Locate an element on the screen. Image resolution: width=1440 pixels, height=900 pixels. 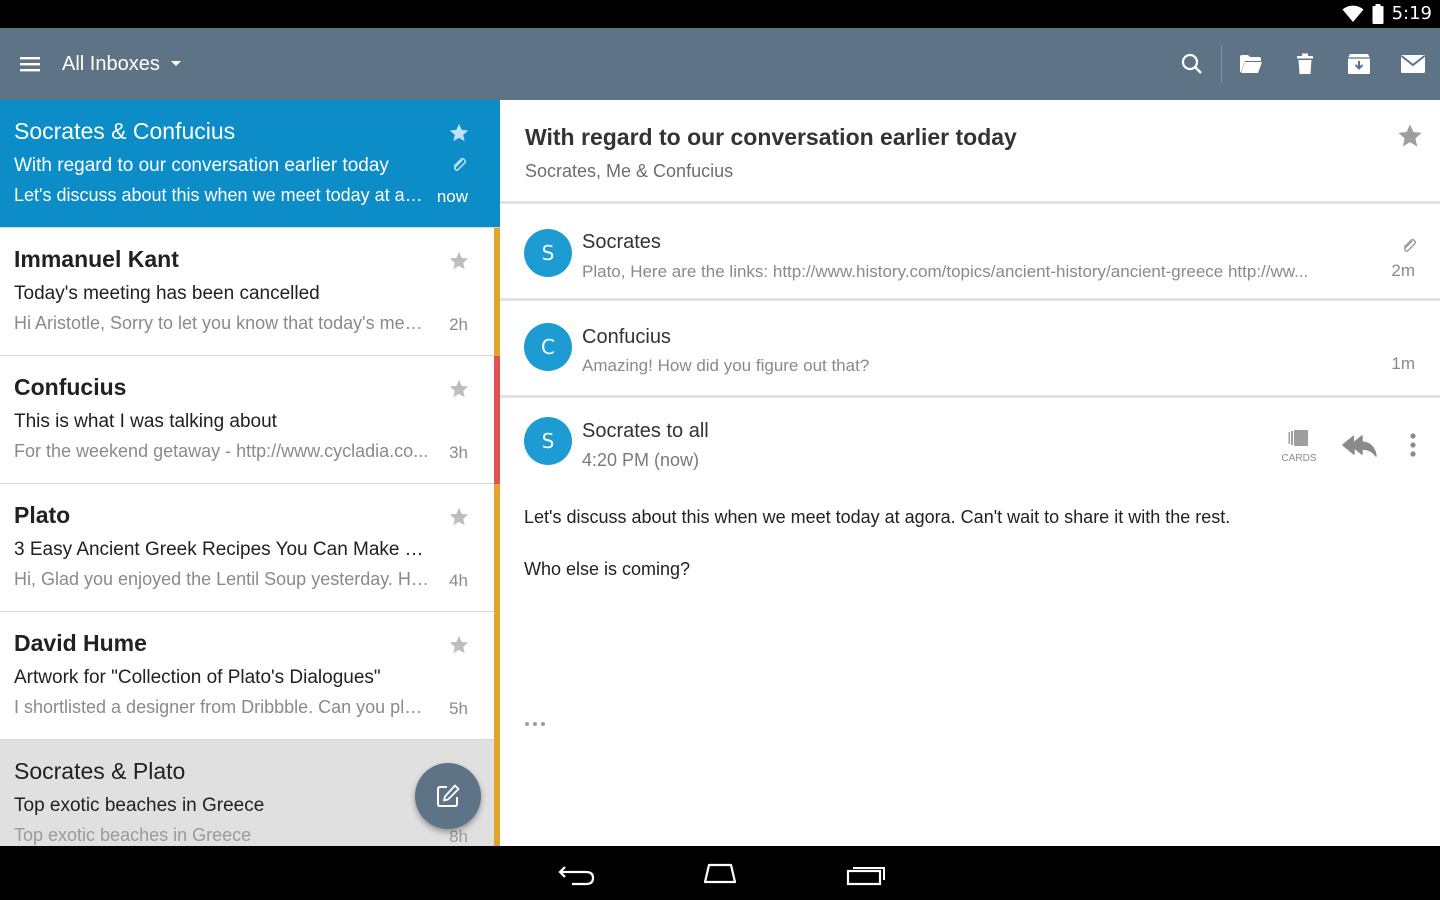
message-time: 2m is located at coordinates (1403, 270).